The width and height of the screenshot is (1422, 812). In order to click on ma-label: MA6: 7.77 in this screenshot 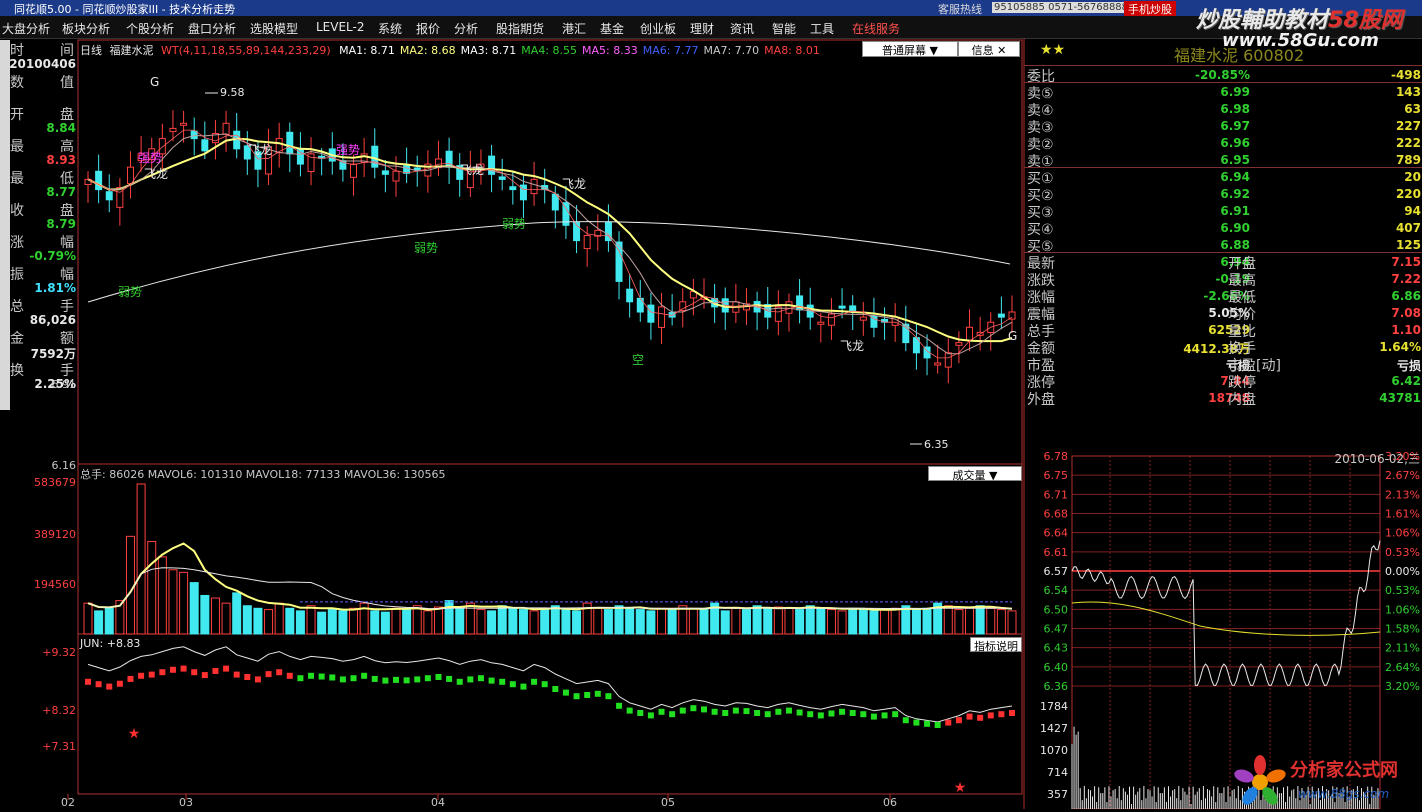, I will do `click(670, 50)`.